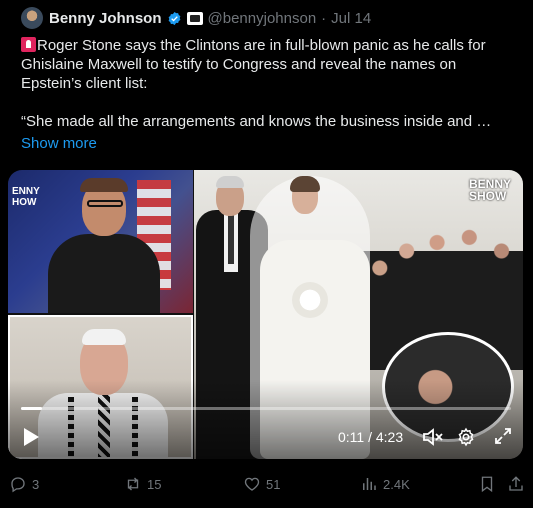 Image resolution: width=533 pixels, height=508 pixels. I want to click on show-logo-right: BENNY SHOW, so click(489, 190).